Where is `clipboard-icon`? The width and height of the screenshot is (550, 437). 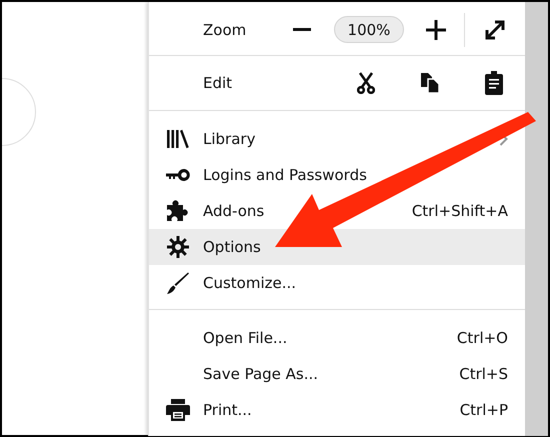
clipboard-icon is located at coordinates (494, 83).